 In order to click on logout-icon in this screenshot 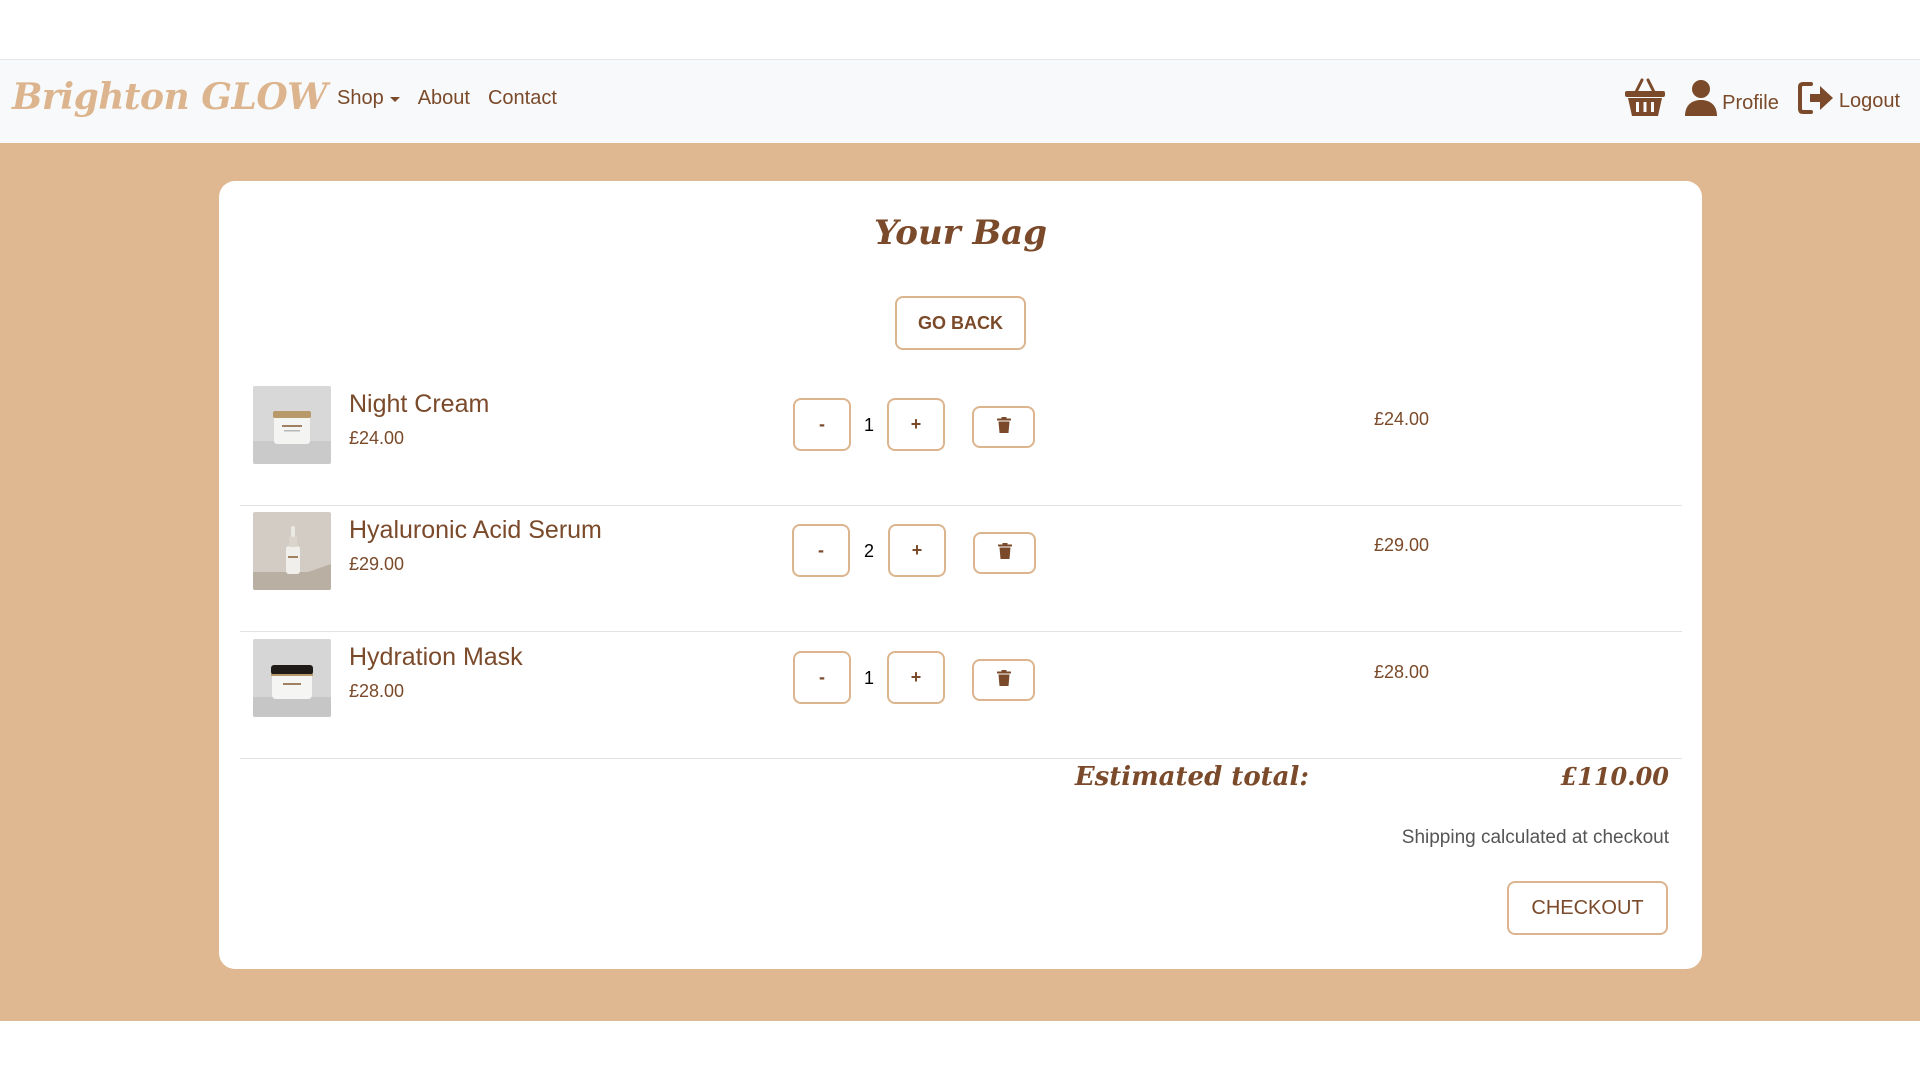, I will do `click(1816, 98)`.